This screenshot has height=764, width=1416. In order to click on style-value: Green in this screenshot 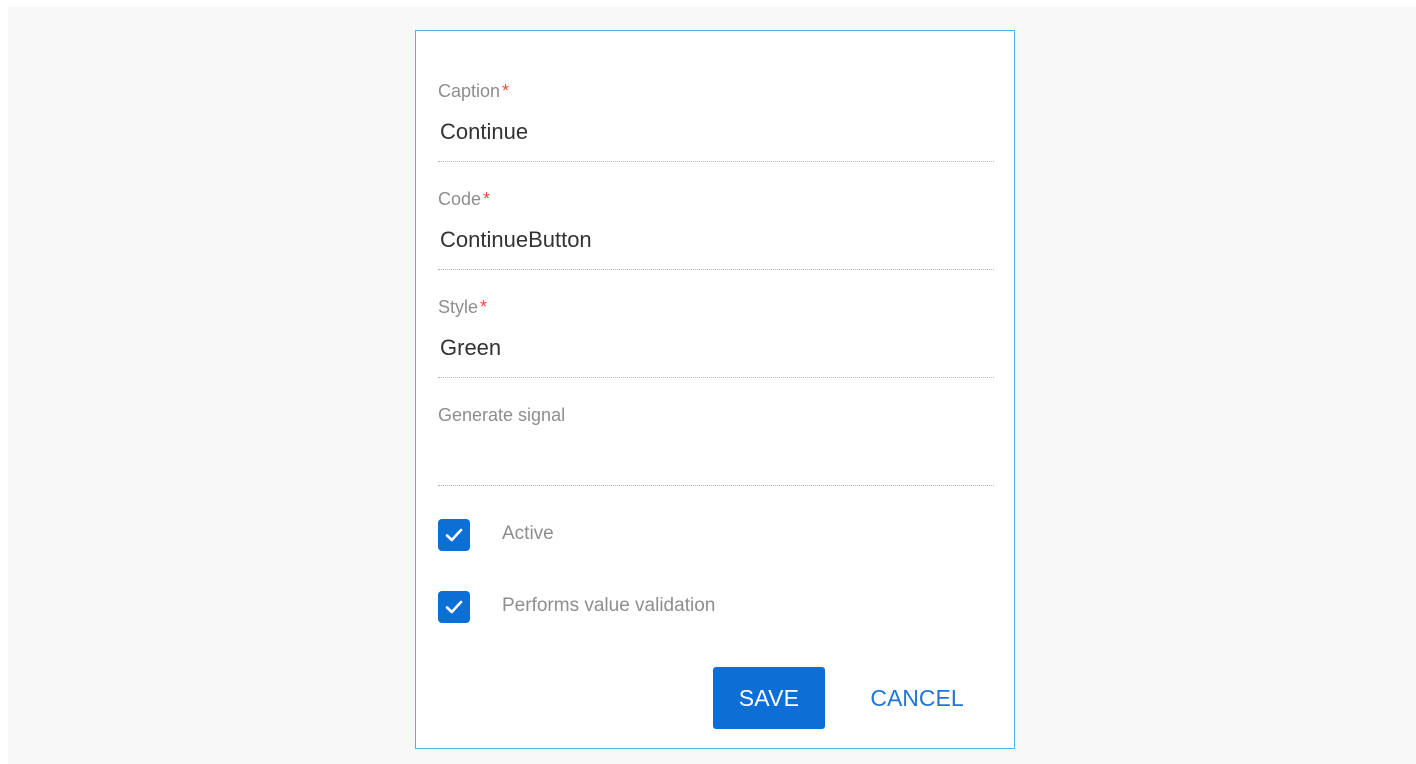, I will do `click(470, 348)`.